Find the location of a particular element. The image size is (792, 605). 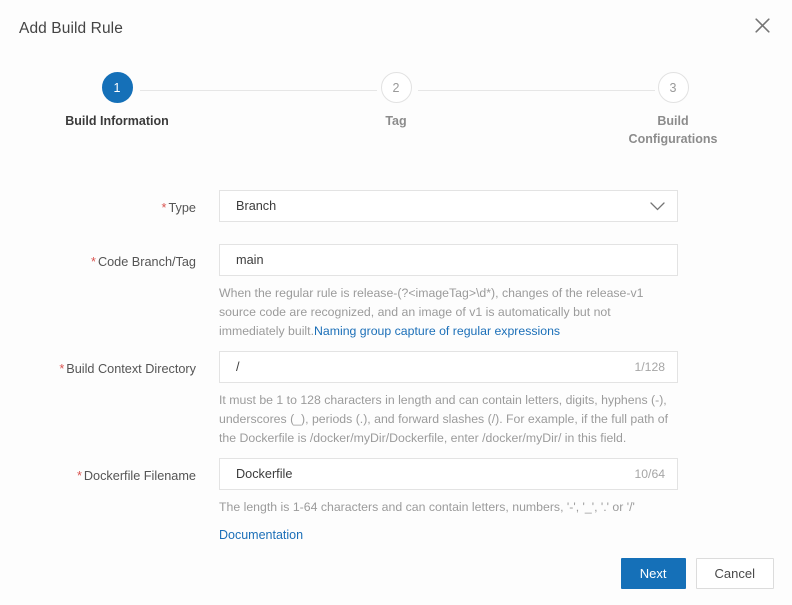

step-label: Tag is located at coordinates (396, 121).